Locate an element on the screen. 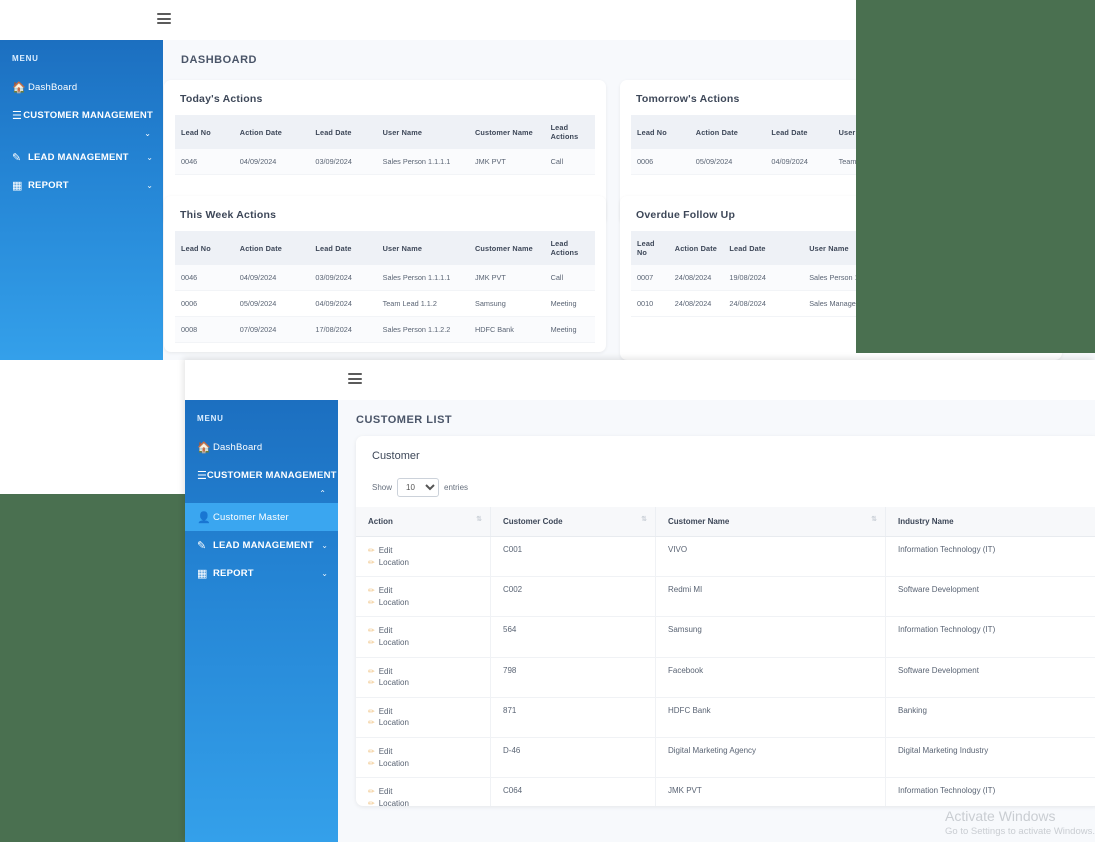  sidebar-customer-management-chevron-row: ⌄ is located at coordinates (81, 136).